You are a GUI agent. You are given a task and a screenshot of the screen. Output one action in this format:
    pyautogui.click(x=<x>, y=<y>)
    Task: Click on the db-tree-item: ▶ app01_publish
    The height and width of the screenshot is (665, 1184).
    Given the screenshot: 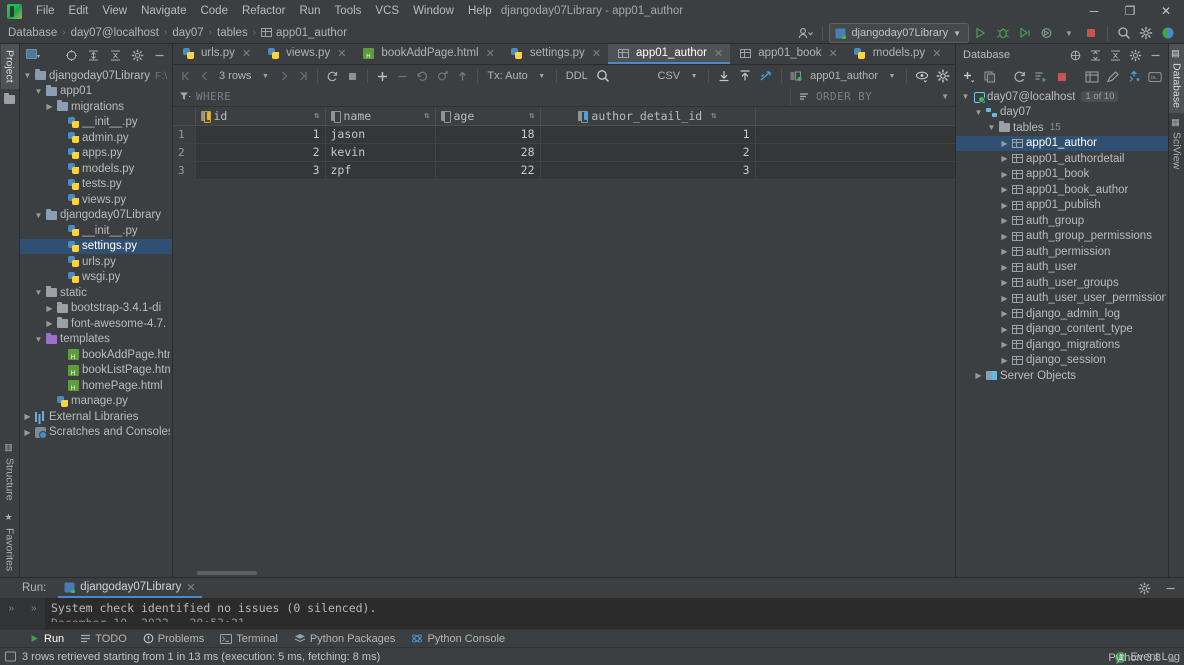 What is the action you would take?
    pyautogui.click(x=1062, y=206)
    